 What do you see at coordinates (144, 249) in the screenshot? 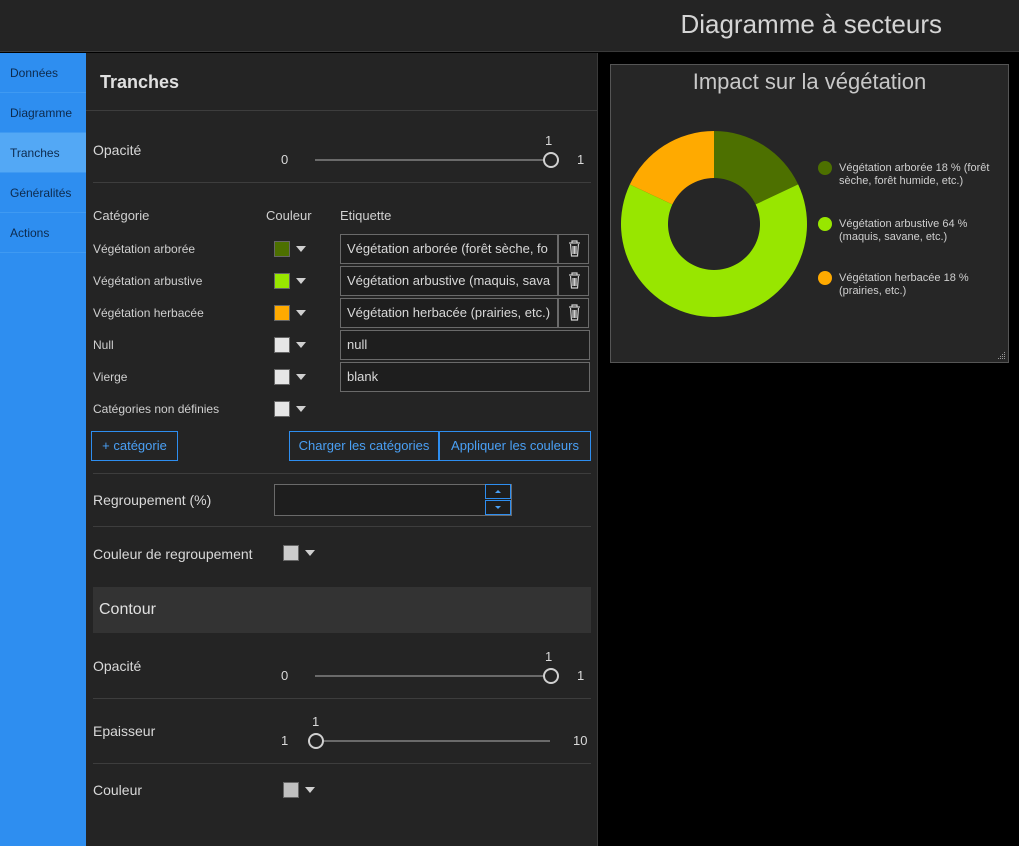
I see `category-name: Végétation arborée` at bounding box center [144, 249].